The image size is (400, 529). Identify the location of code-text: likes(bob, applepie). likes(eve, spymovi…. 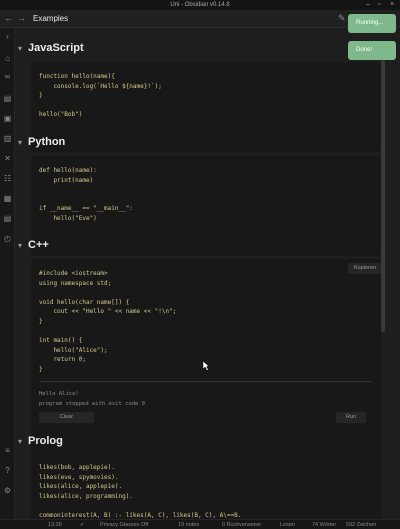
(140, 491).